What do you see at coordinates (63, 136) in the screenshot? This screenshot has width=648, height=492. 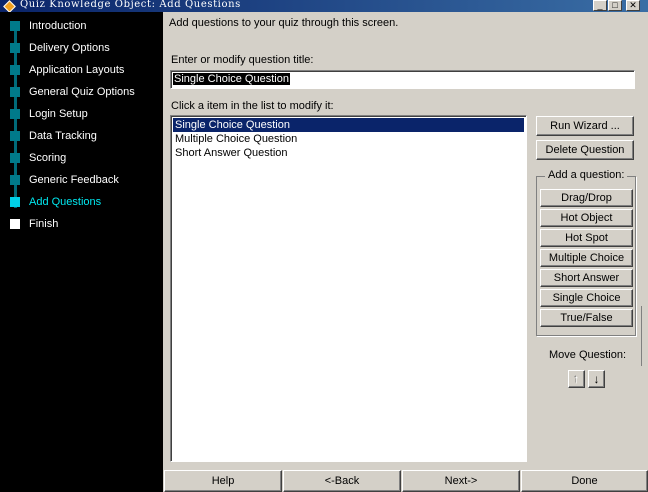 I see `step-label: Data Tracking` at bounding box center [63, 136].